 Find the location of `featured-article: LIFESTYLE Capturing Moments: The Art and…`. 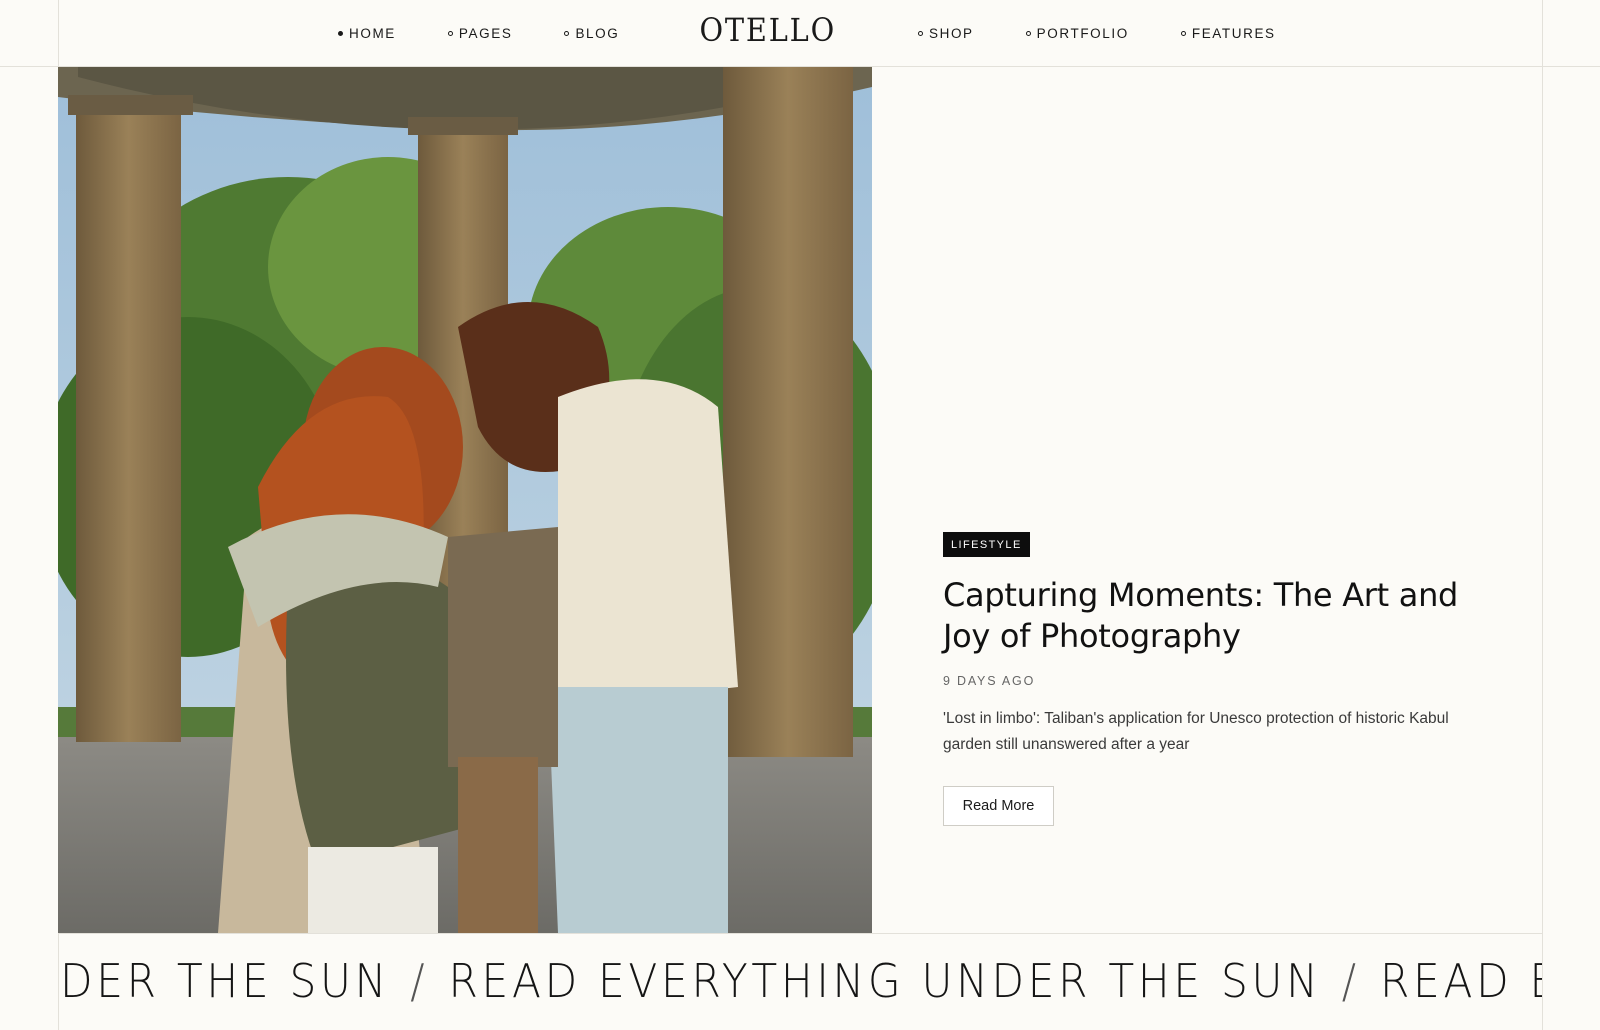

featured-article: LIFESTYLE Capturing Moments: The Art and… is located at coordinates (1223, 679).